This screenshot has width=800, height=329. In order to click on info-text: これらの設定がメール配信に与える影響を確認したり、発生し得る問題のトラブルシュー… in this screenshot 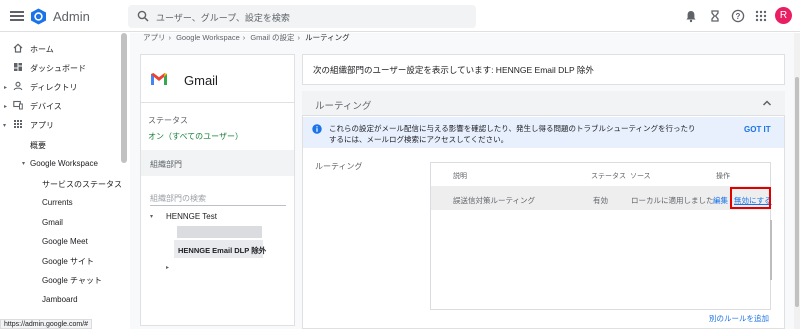, I will do `click(512, 134)`.